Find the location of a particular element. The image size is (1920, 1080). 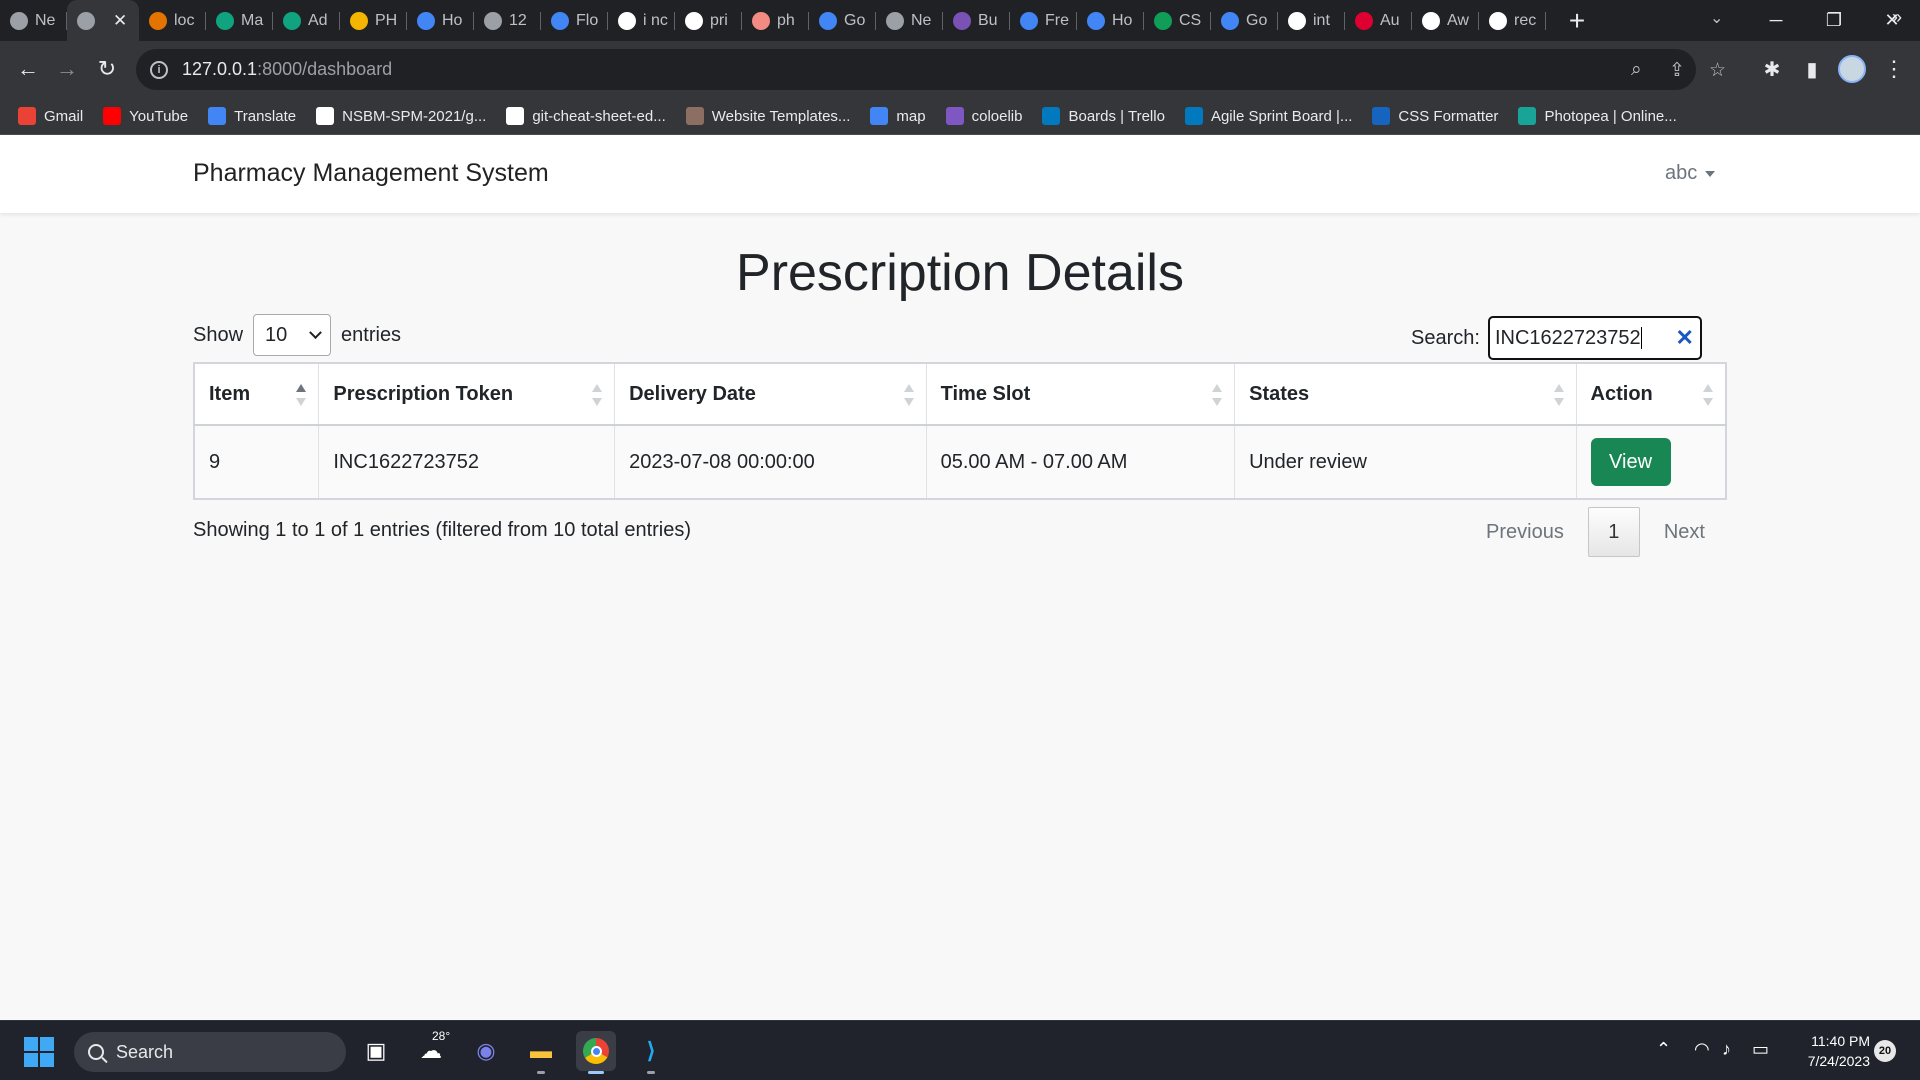

close-tab-icon: ✕ is located at coordinates (120, 21).